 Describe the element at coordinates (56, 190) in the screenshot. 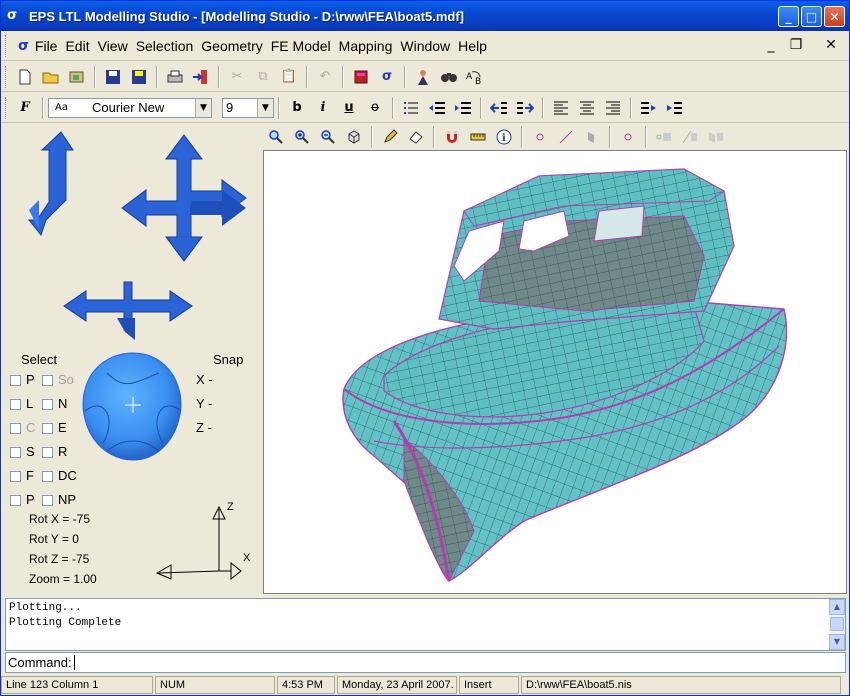

I see `rotate-y-arrow-icon` at that location.